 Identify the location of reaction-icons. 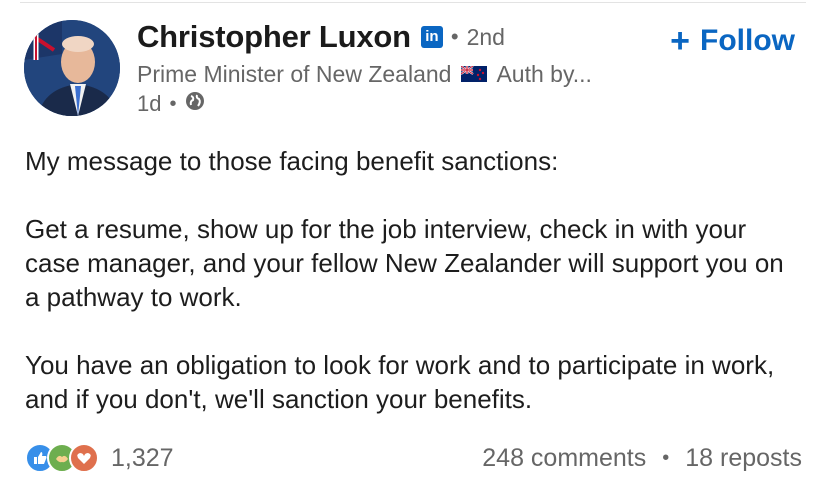
(62, 458).